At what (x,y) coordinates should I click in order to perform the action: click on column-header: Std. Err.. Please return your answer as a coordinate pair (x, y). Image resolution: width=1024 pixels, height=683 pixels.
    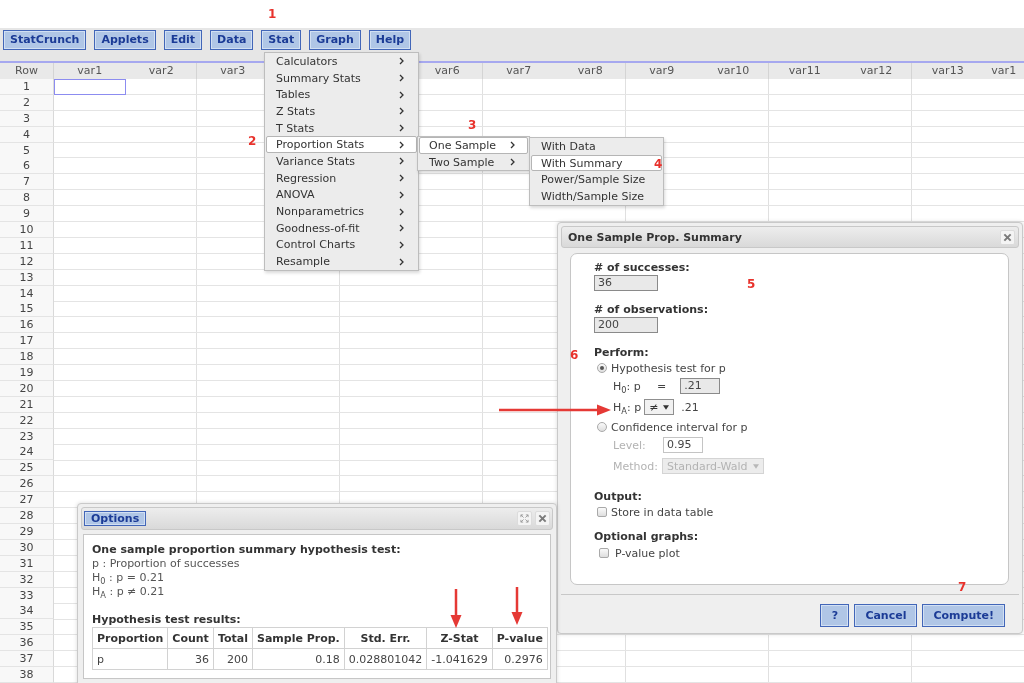
    Looking at the image, I should click on (385, 638).